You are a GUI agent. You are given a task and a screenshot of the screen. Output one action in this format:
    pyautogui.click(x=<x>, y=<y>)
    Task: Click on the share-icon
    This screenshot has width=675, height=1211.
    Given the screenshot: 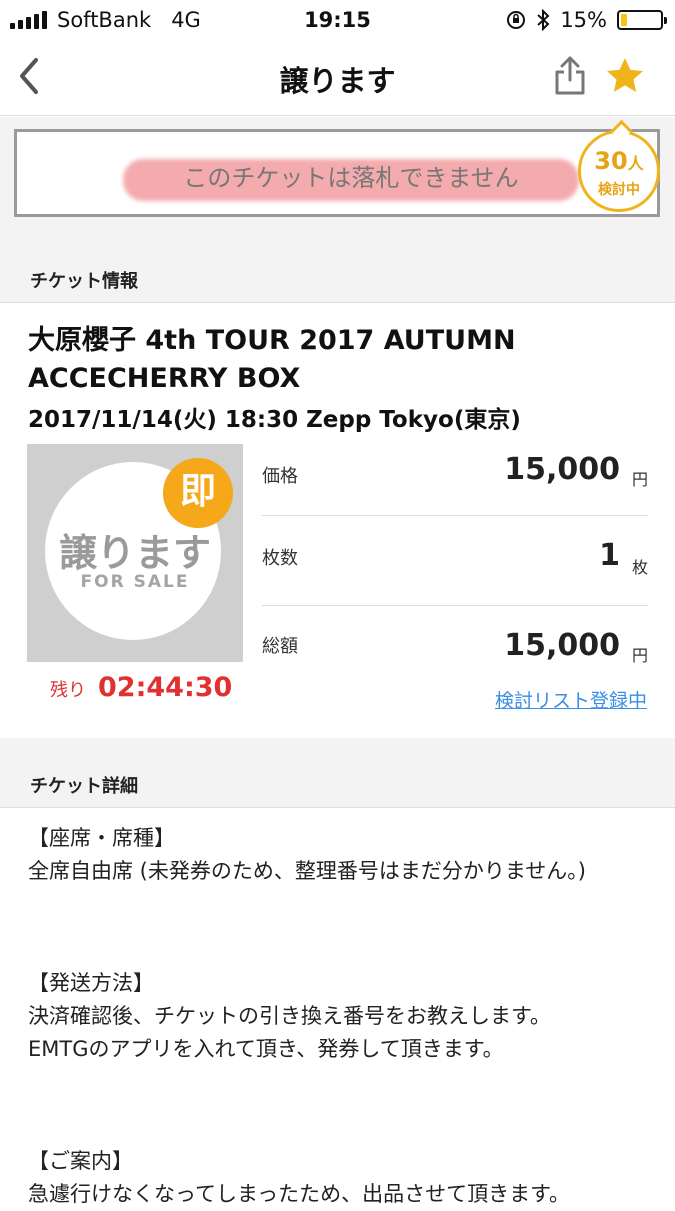 What is the action you would take?
    pyautogui.click(x=570, y=75)
    